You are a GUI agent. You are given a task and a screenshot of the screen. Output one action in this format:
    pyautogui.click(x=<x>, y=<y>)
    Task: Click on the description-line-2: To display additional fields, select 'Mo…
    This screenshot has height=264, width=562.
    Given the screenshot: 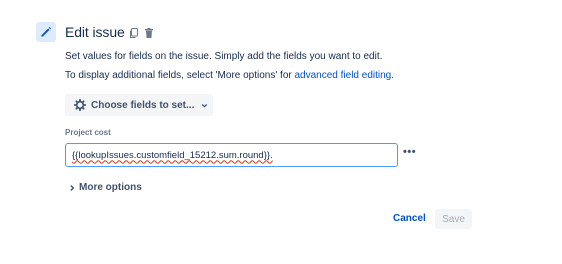 What is the action you would take?
    pyautogui.click(x=229, y=76)
    